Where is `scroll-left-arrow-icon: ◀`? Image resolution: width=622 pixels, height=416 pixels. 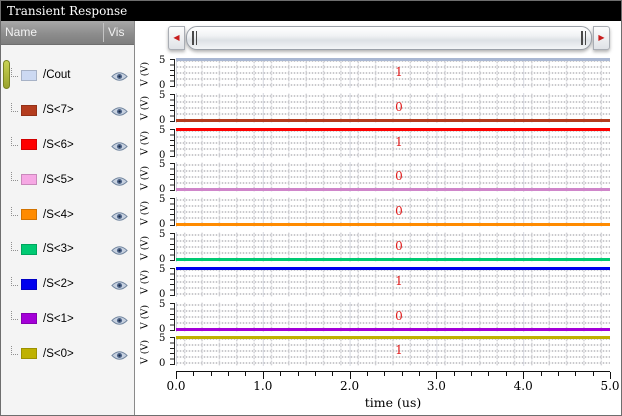
scroll-left-arrow-icon: ◀ is located at coordinates (176, 37).